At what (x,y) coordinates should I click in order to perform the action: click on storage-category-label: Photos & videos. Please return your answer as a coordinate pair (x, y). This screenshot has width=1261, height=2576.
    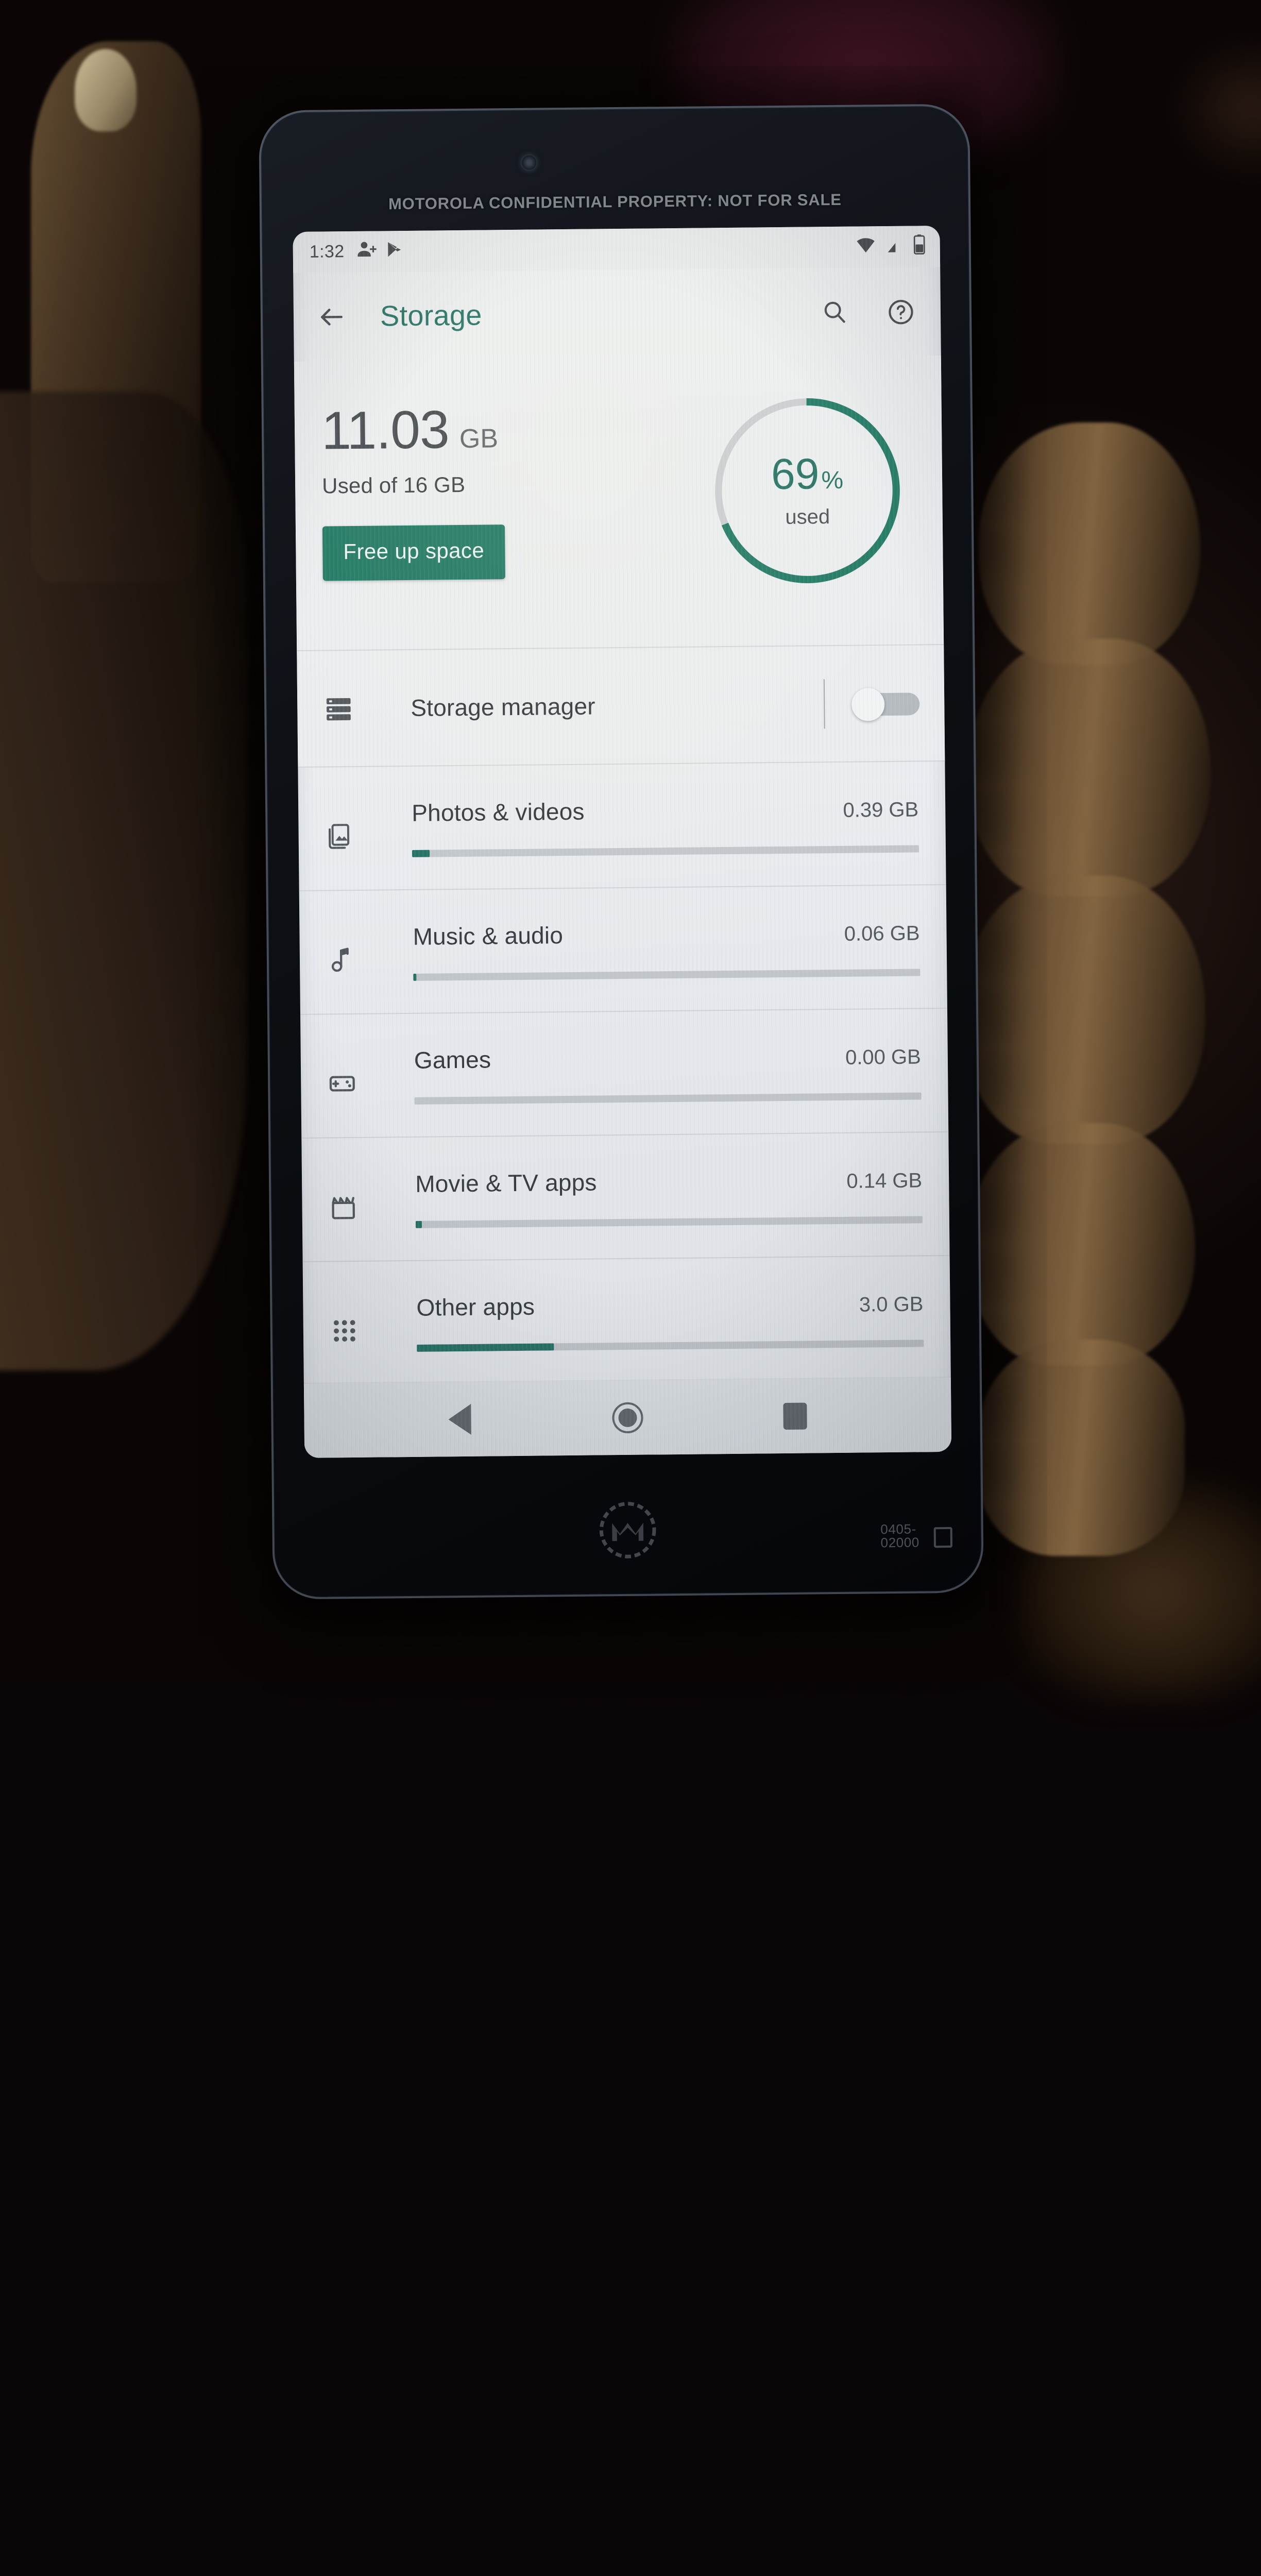
    Looking at the image, I should click on (498, 812).